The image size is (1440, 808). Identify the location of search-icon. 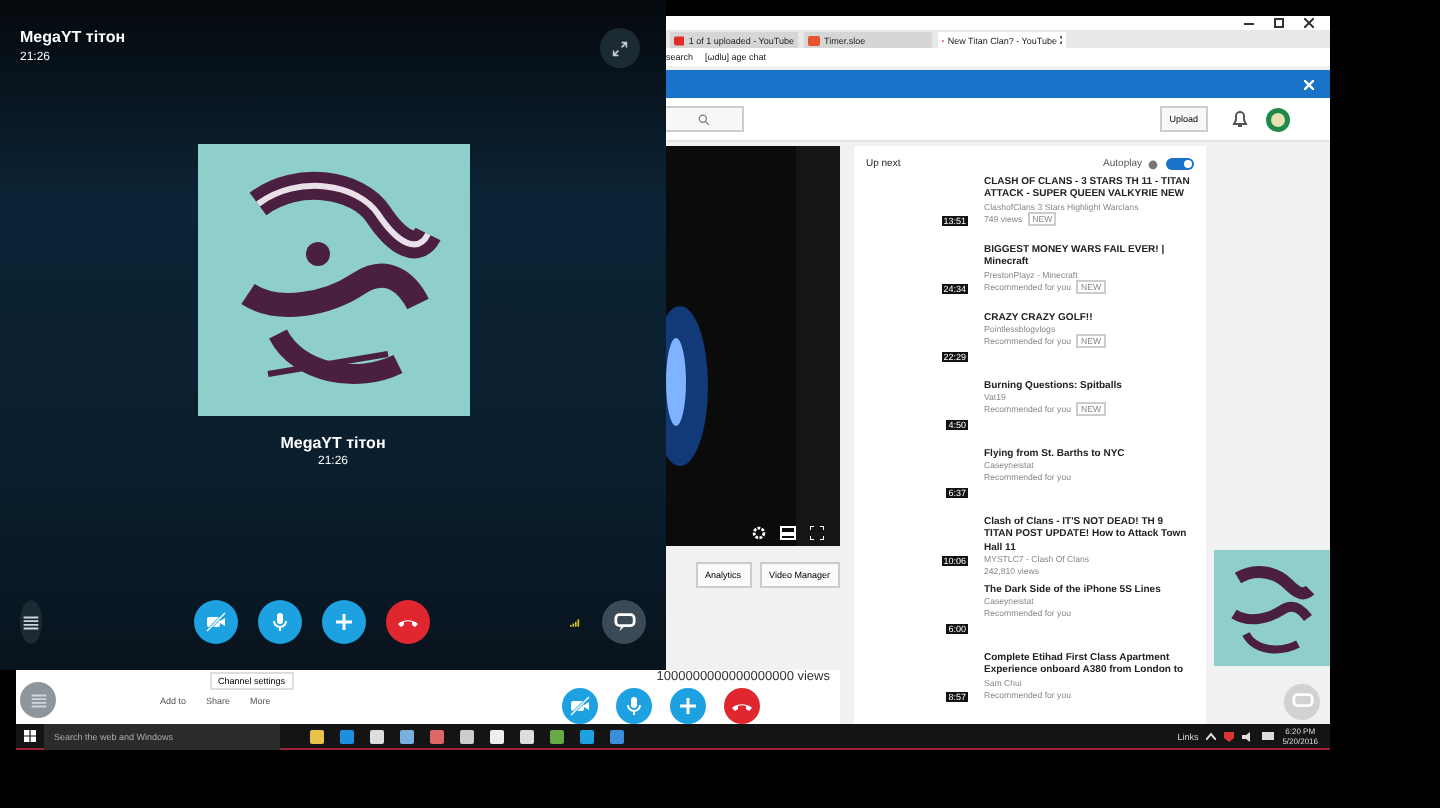
(704, 119).